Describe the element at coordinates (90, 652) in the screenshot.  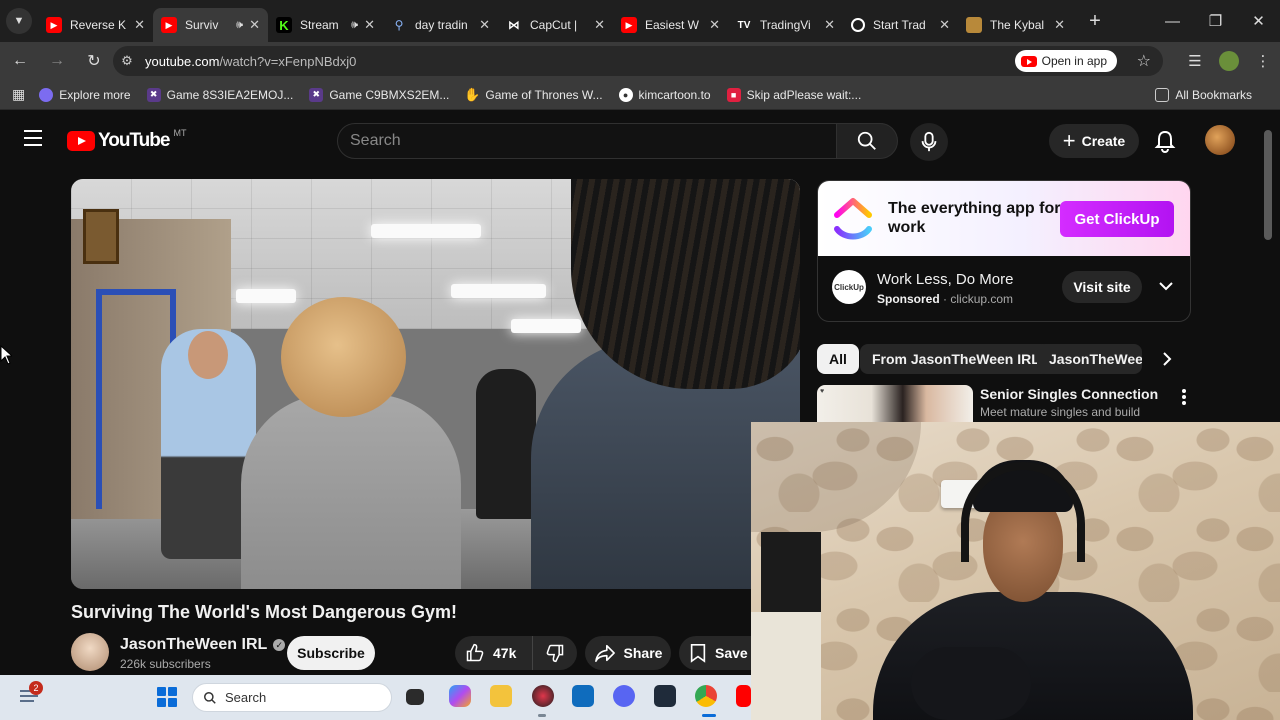
I see `channel-avatar` at that location.